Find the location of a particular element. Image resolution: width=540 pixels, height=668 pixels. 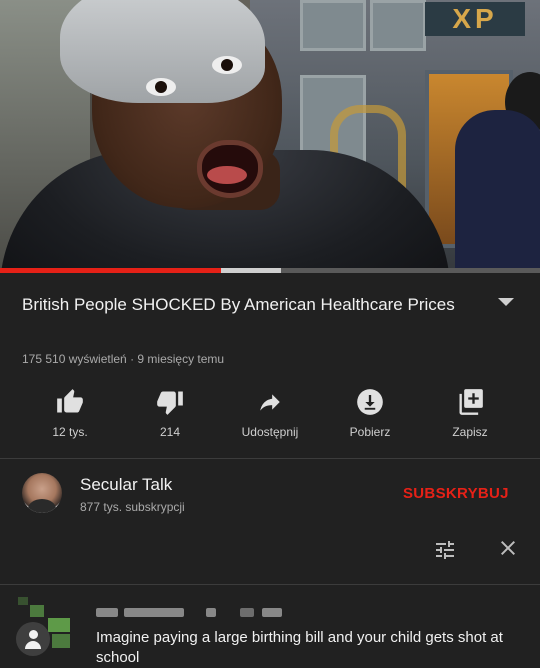

video-action-bar: 12 tys. 214 Udostępnij Pobierz Zapisz is located at coordinates (270, 415).